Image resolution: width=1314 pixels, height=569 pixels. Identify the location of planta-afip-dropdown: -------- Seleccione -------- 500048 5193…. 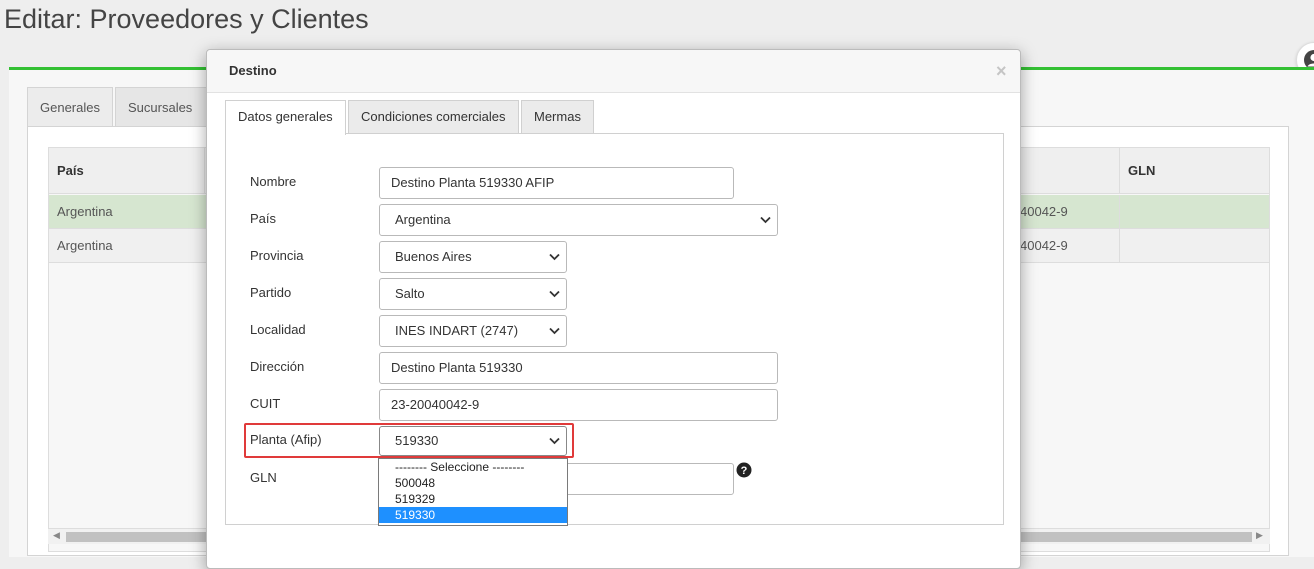
(473, 492).